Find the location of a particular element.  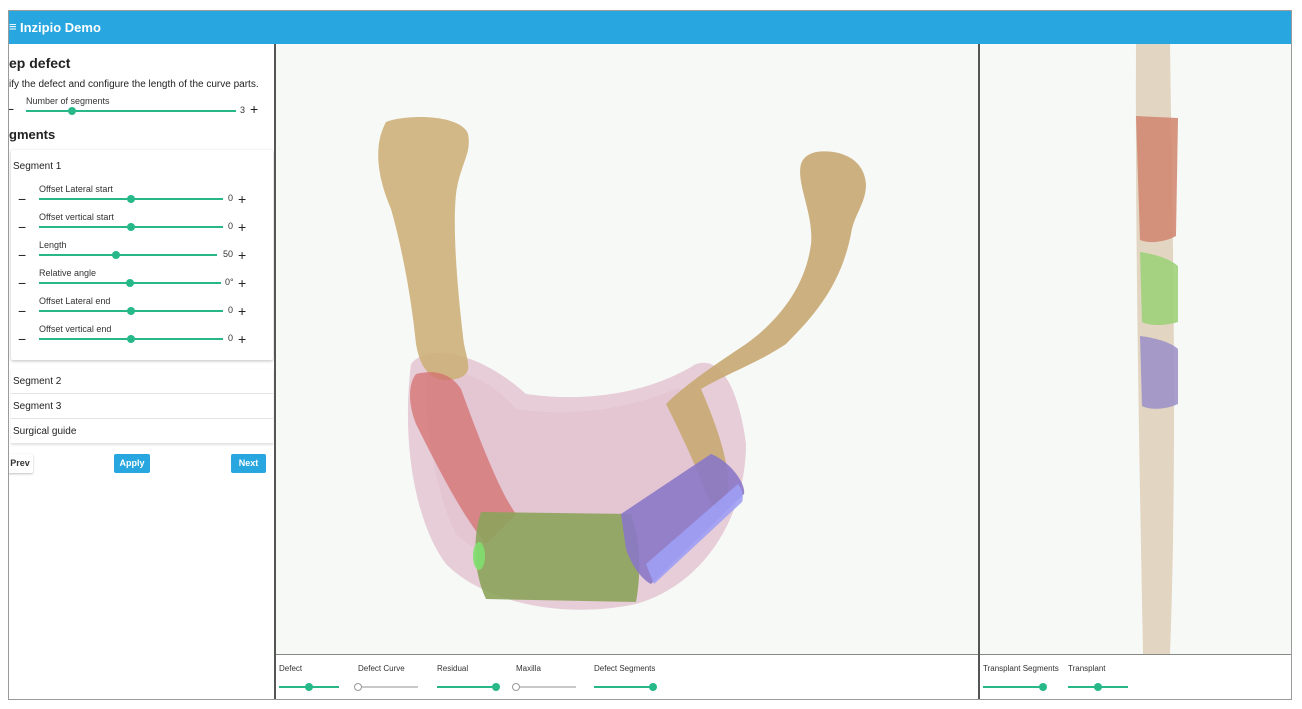

next-button: Next is located at coordinates (248, 463).